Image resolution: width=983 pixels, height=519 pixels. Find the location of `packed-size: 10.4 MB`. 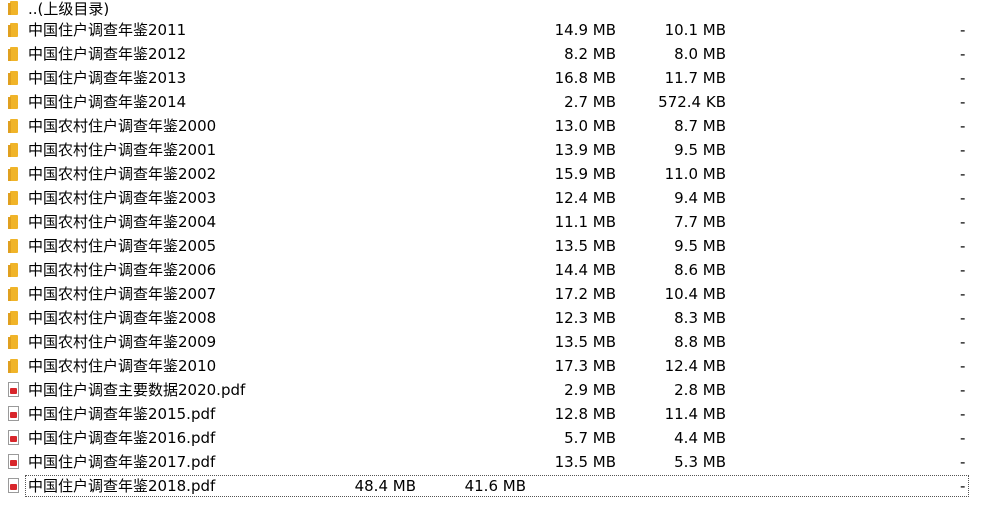

packed-size: 10.4 MB is located at coordinates (695, 294).